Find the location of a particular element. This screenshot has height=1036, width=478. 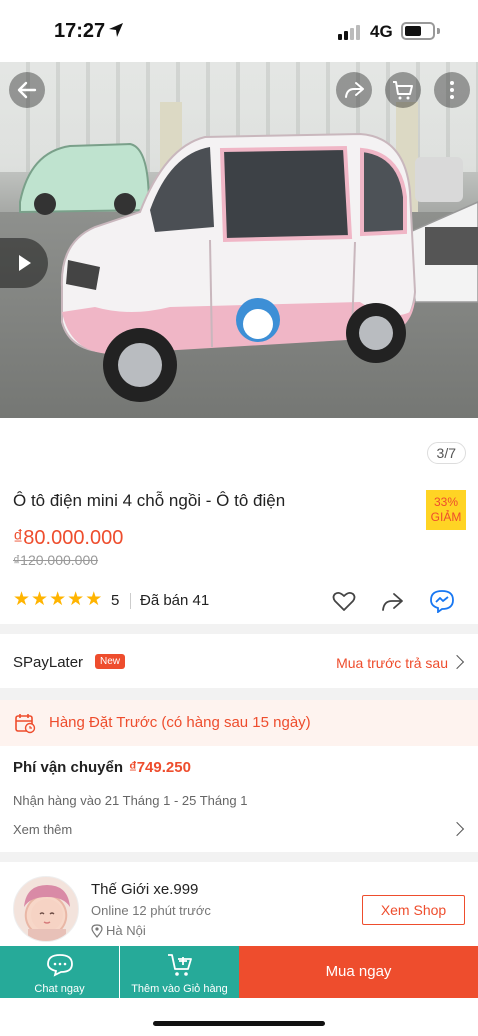

spaylater-row: SPayLater New Mua trước trả sau is located at coordinates (239, 662).